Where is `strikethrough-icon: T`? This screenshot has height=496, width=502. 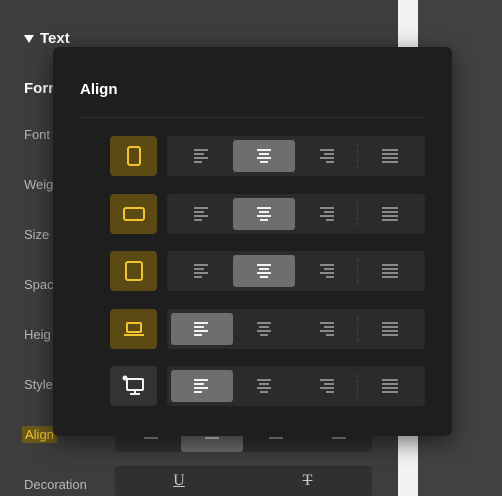 strikethrough-icon: T is located at coordinates (307, 480).